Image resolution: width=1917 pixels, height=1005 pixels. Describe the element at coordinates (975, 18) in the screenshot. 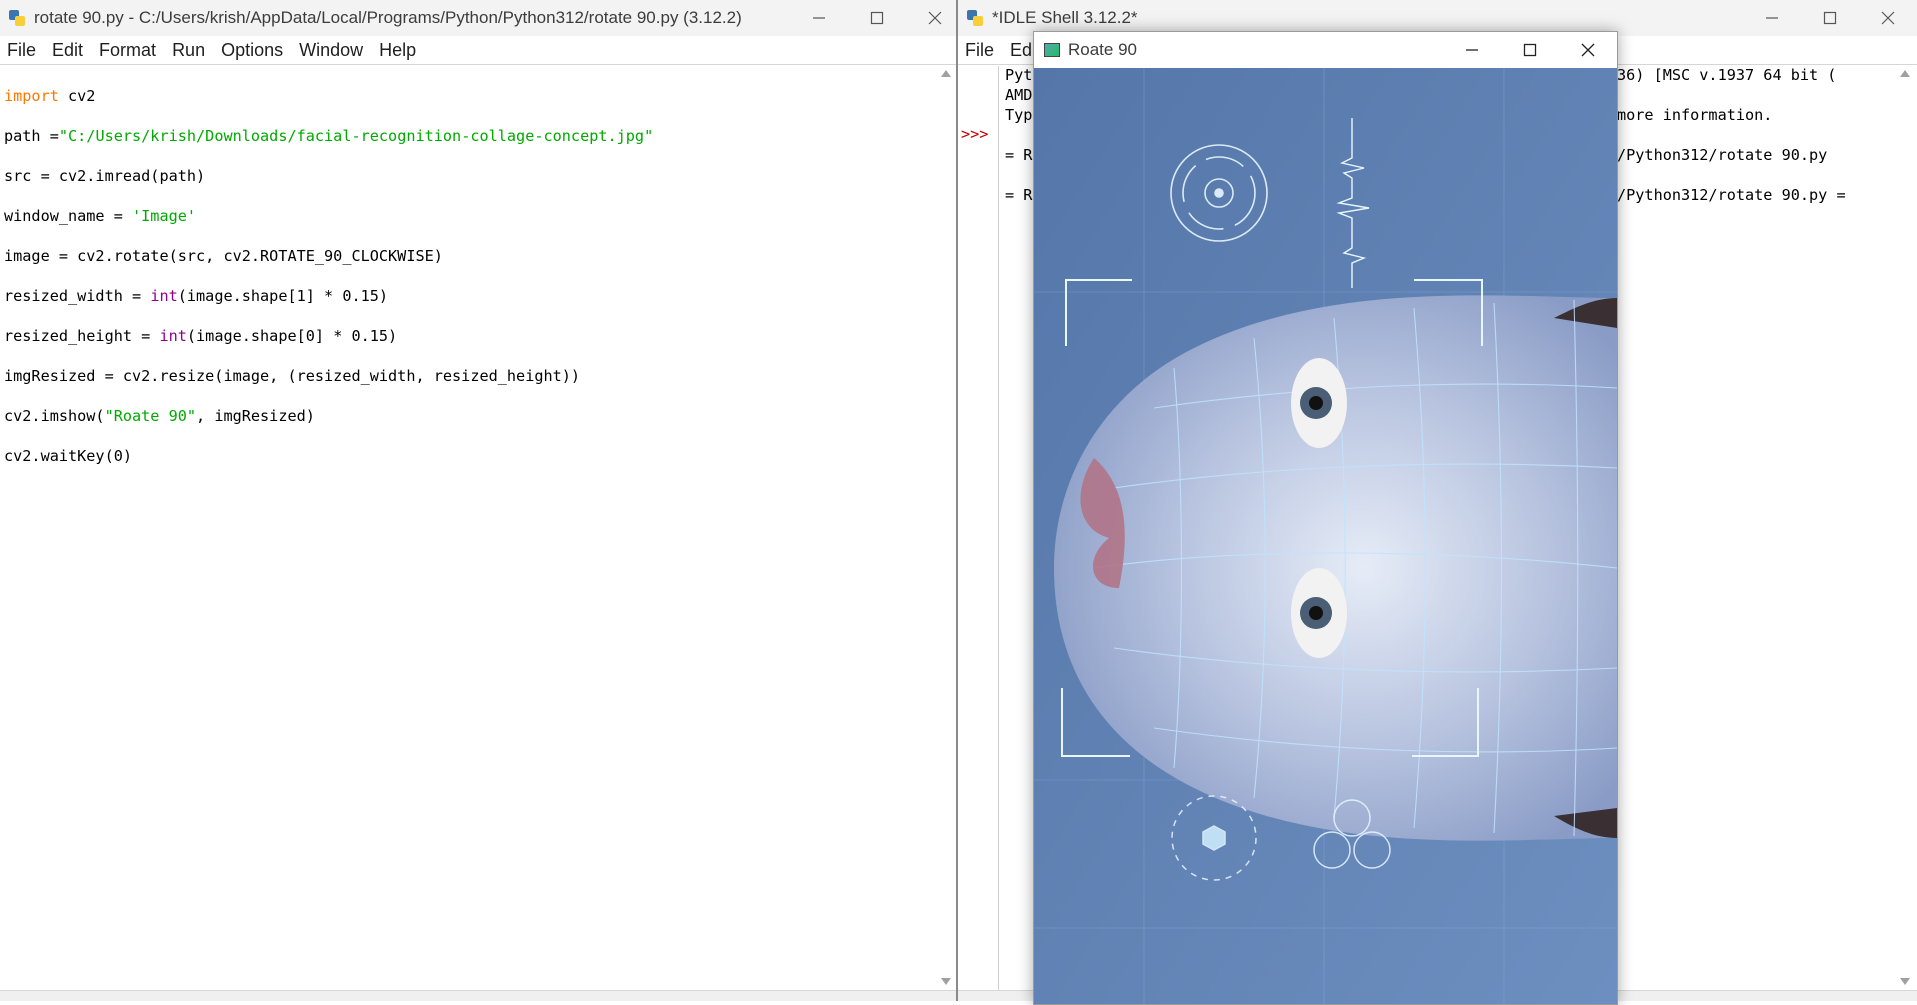

I see `python-shell-icon` at that location.